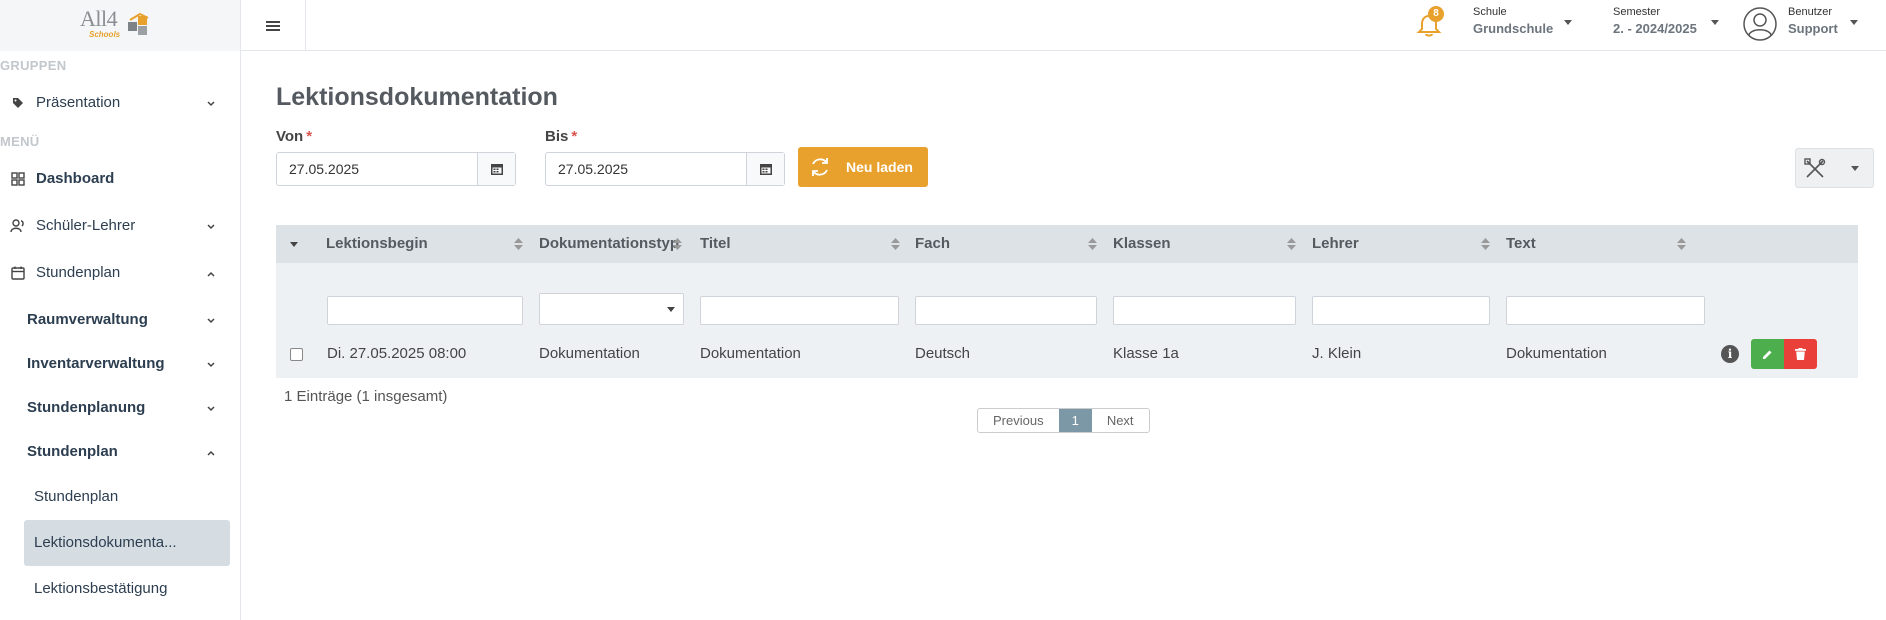  I want to click on from-date-value: 27.05.2025, so click(377, 169).